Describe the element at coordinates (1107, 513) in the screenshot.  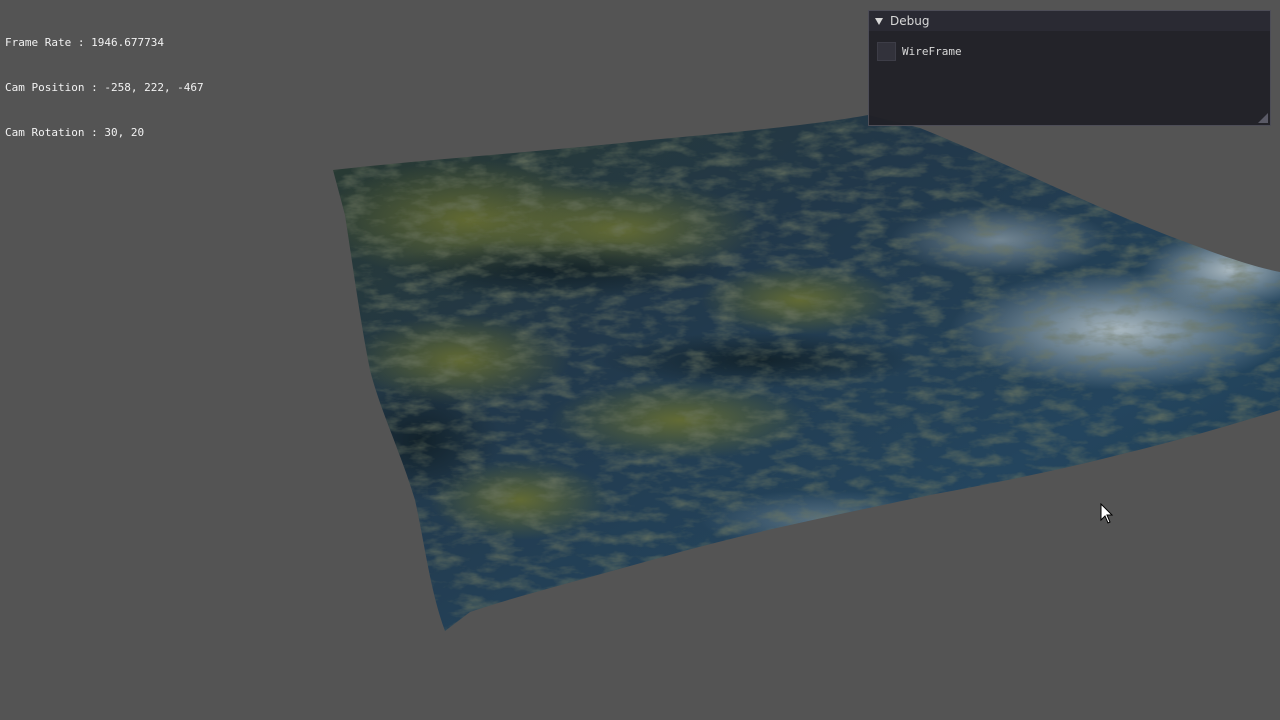
I see `mouse-cursor-icon` at that location.